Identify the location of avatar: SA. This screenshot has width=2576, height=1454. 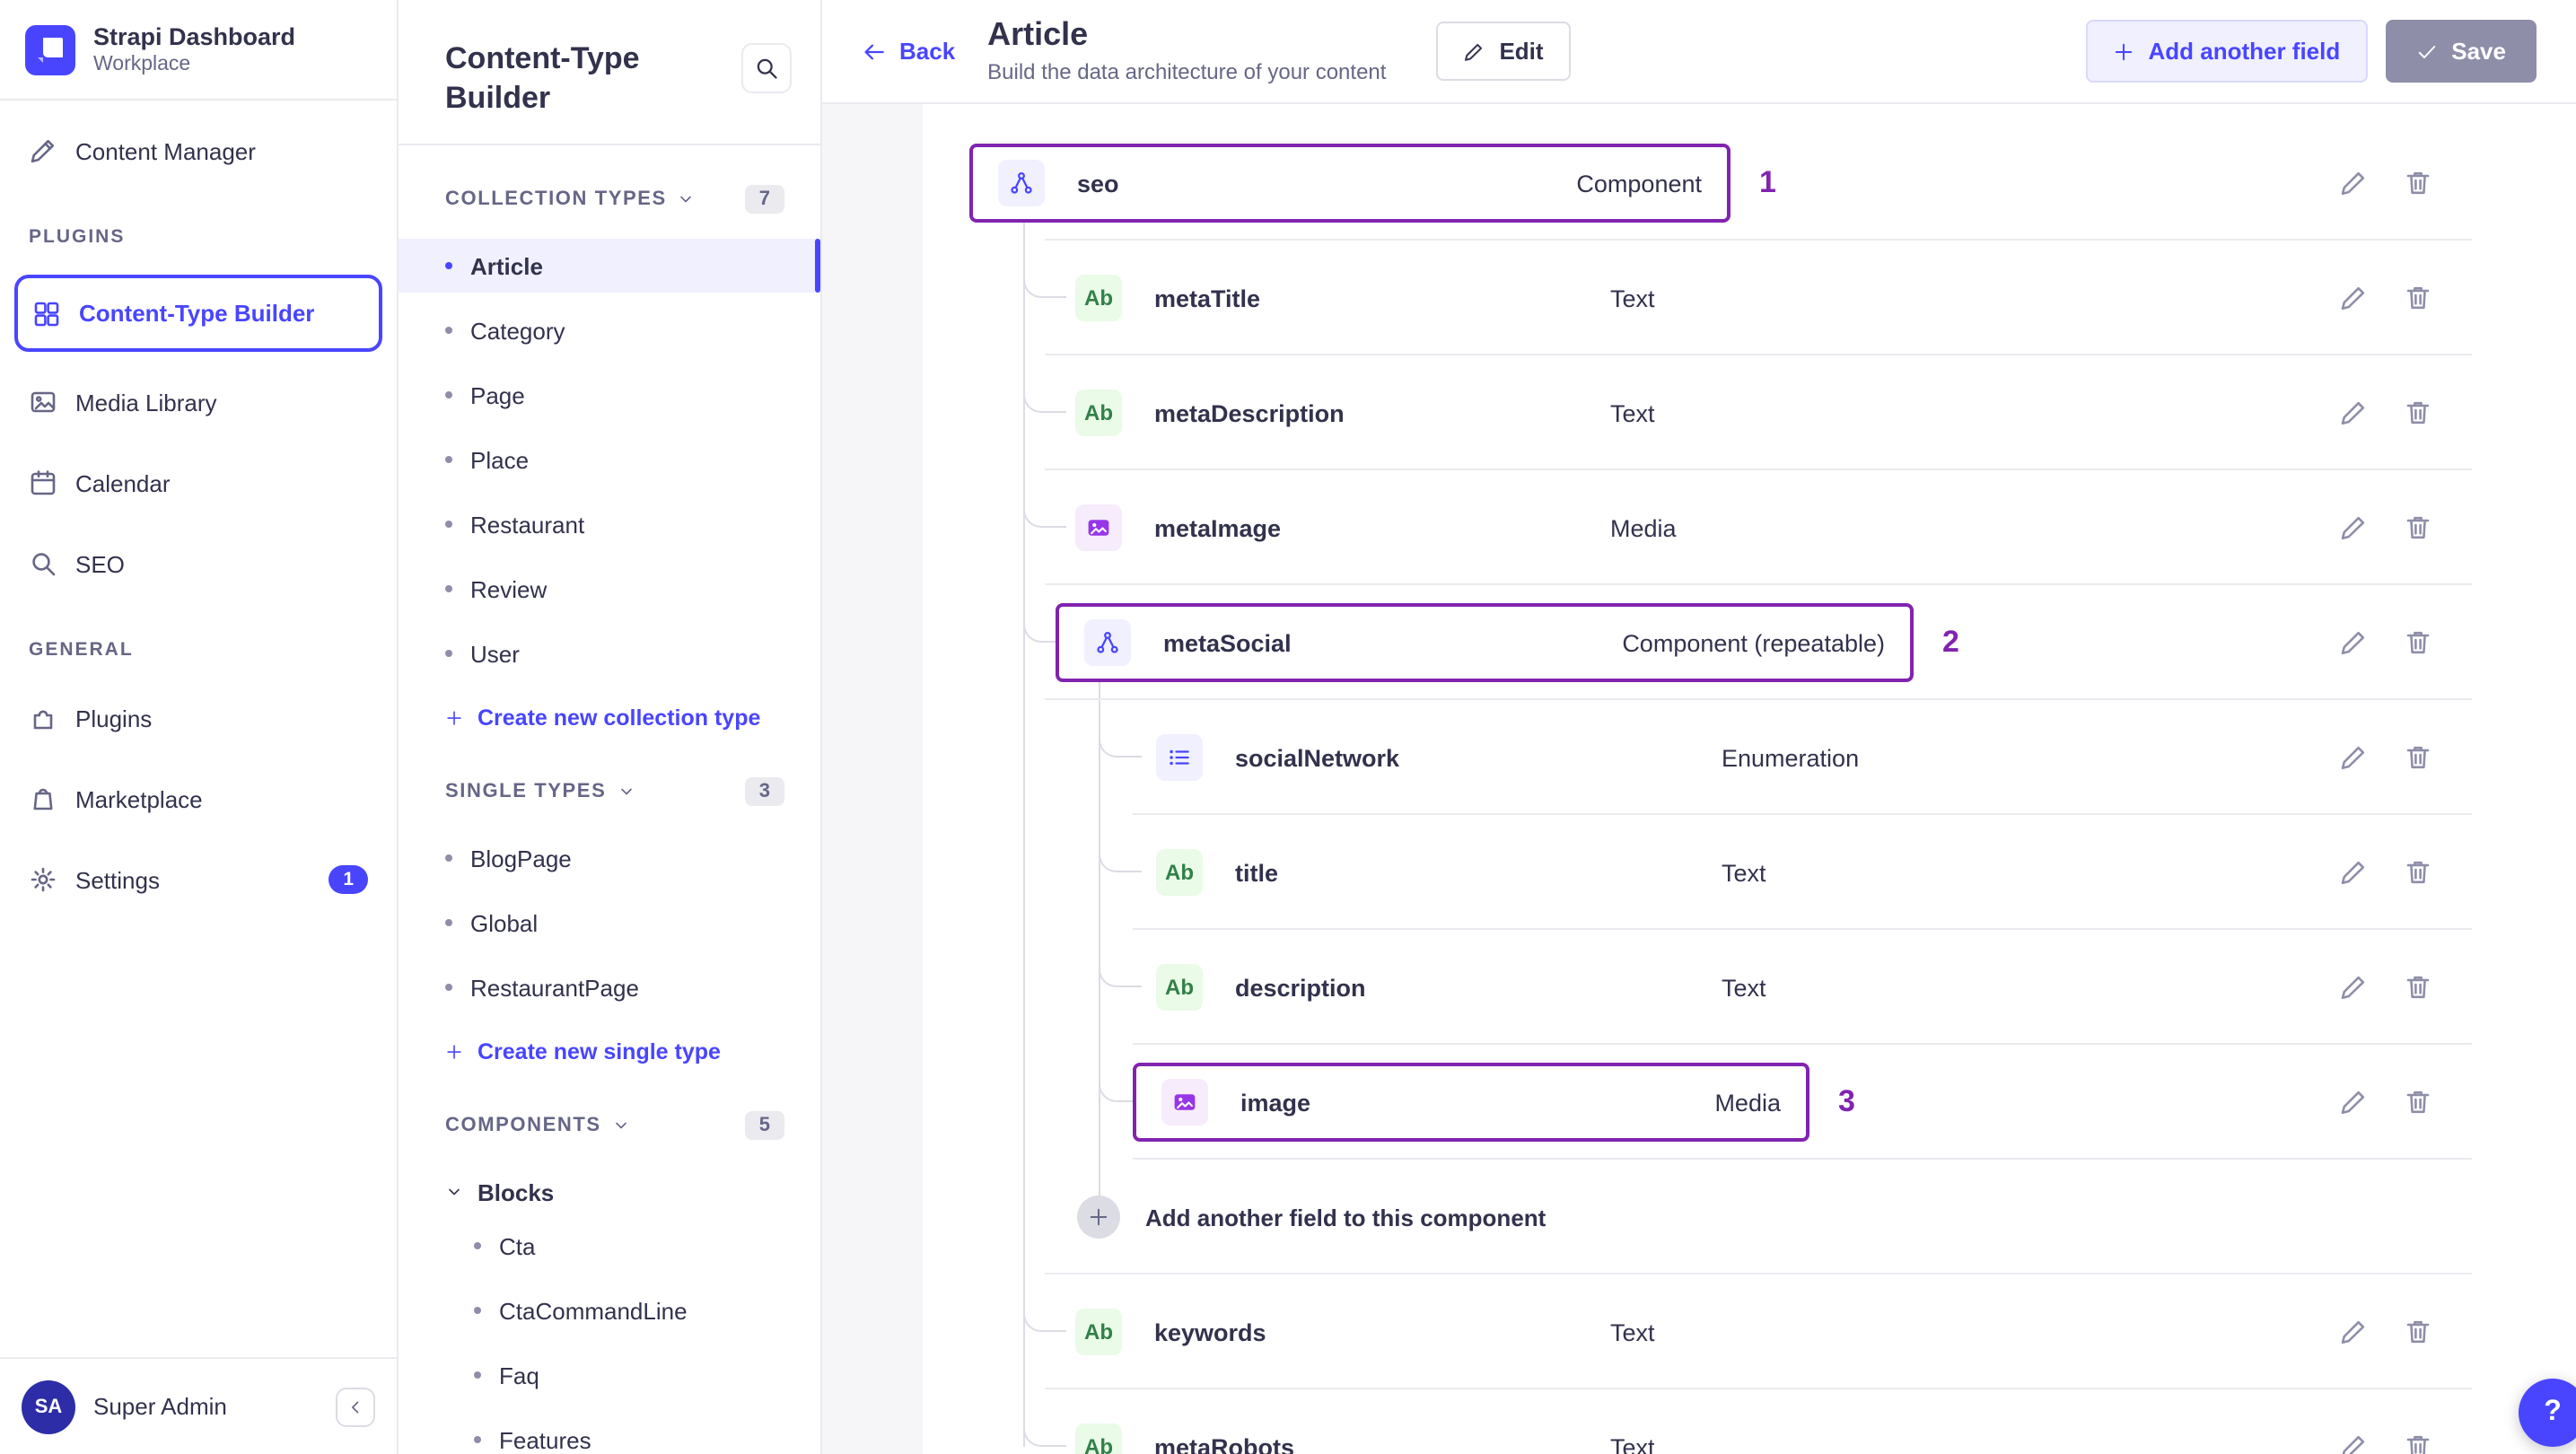
(48, 1406).